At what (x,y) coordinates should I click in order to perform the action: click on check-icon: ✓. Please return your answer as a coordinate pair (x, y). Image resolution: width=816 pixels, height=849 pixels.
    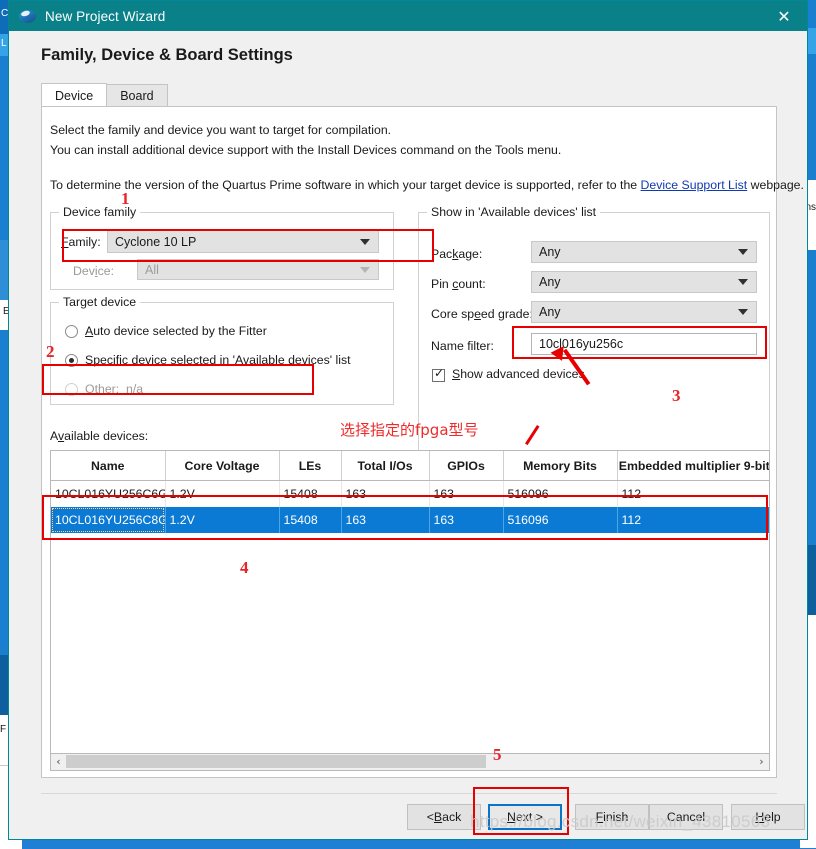
    Looking at the image, I should click on (439, 373).